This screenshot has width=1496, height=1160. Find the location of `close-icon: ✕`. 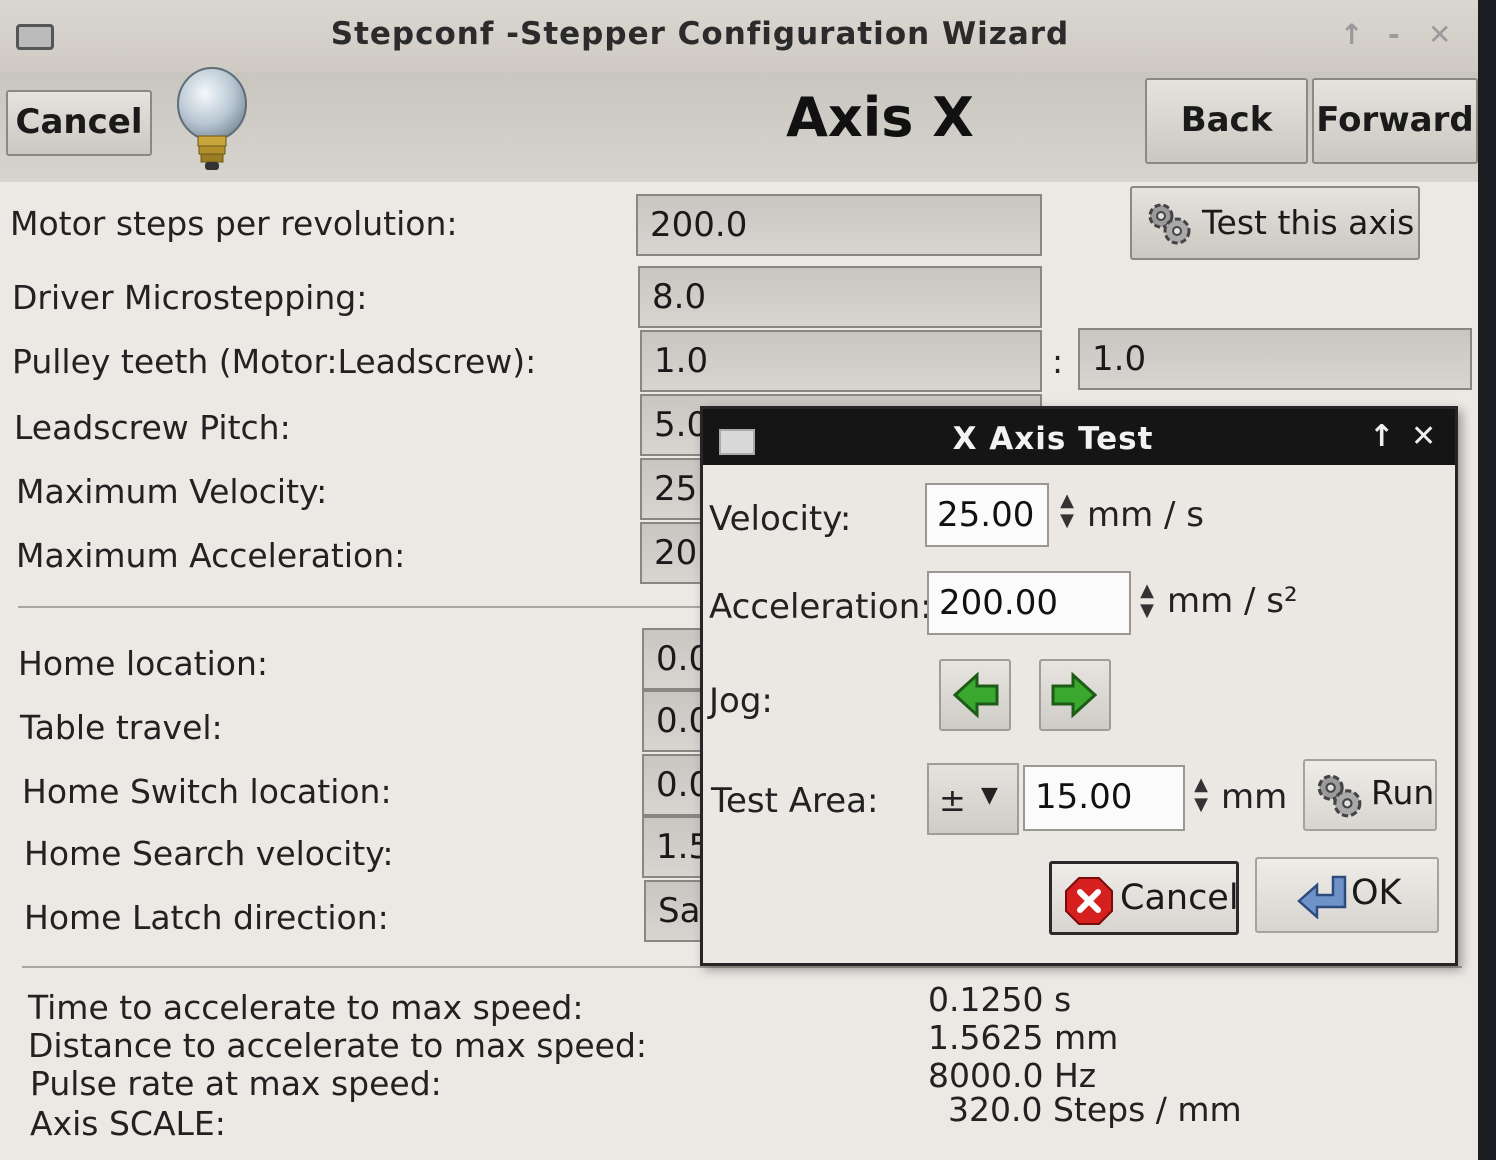

close-icon: ✕ is located at coordinates (1439, 34).